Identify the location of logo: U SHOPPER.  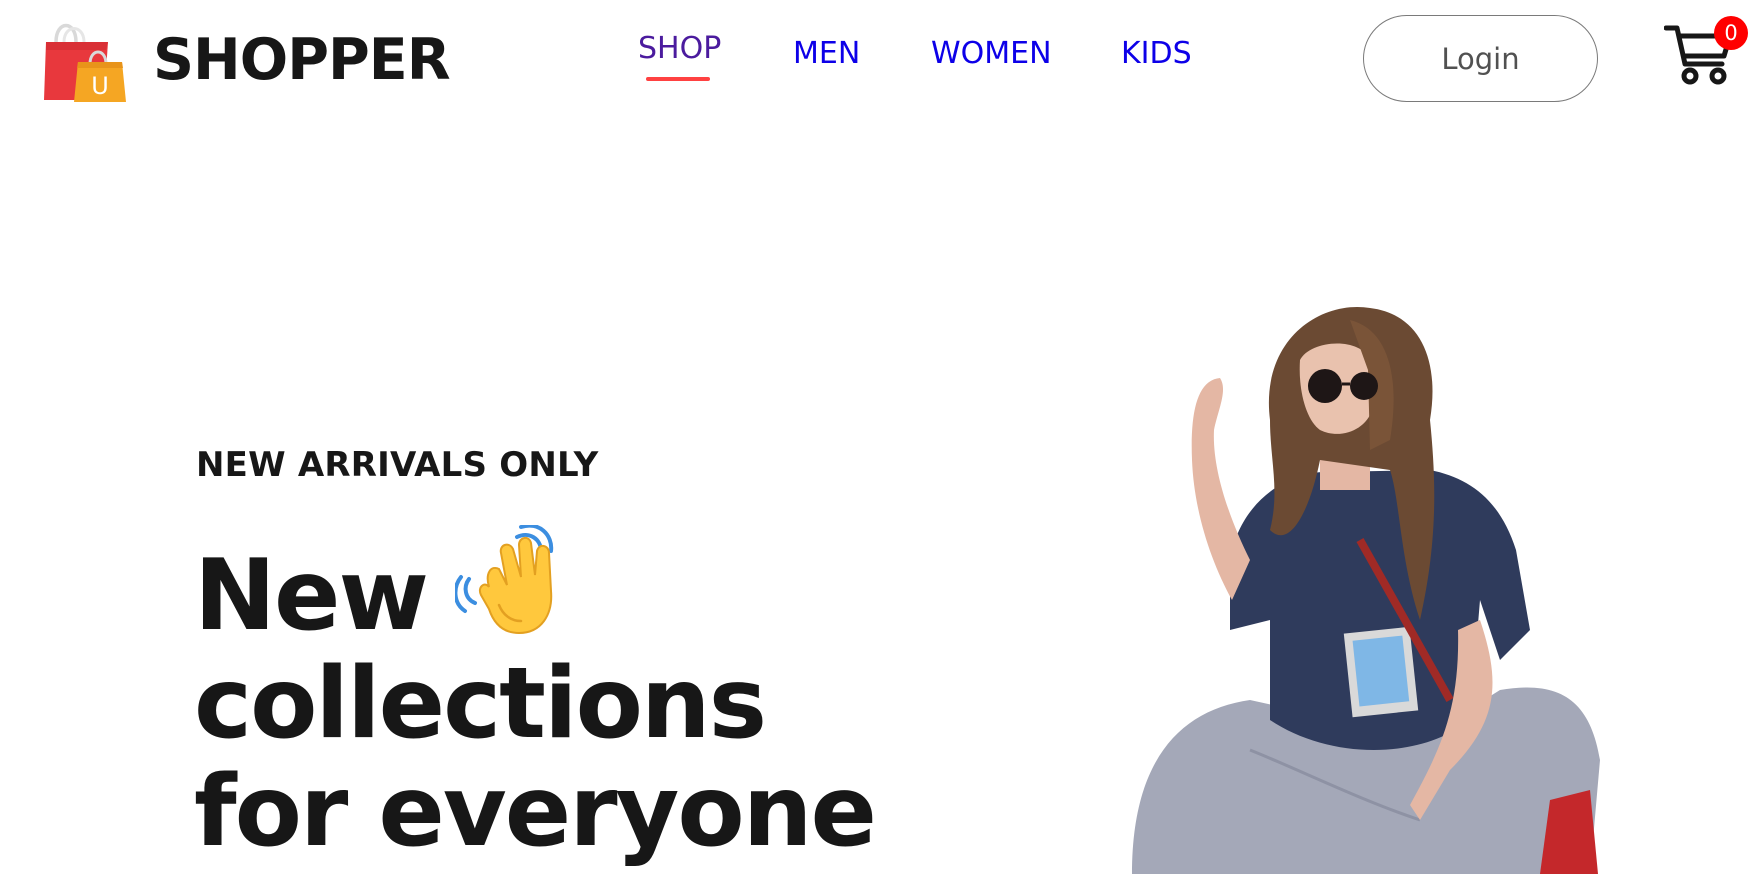
(246, 58).